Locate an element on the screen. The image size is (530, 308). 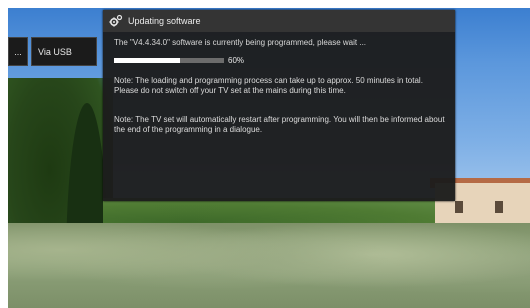
dialog-title: Updating software is located at coordinates (164, 21).